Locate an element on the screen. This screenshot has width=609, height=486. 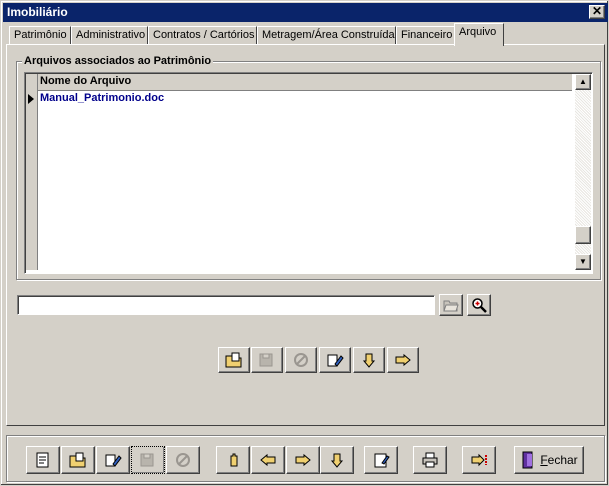
close-window-button: ✕ is located at coordinates (597, 12).